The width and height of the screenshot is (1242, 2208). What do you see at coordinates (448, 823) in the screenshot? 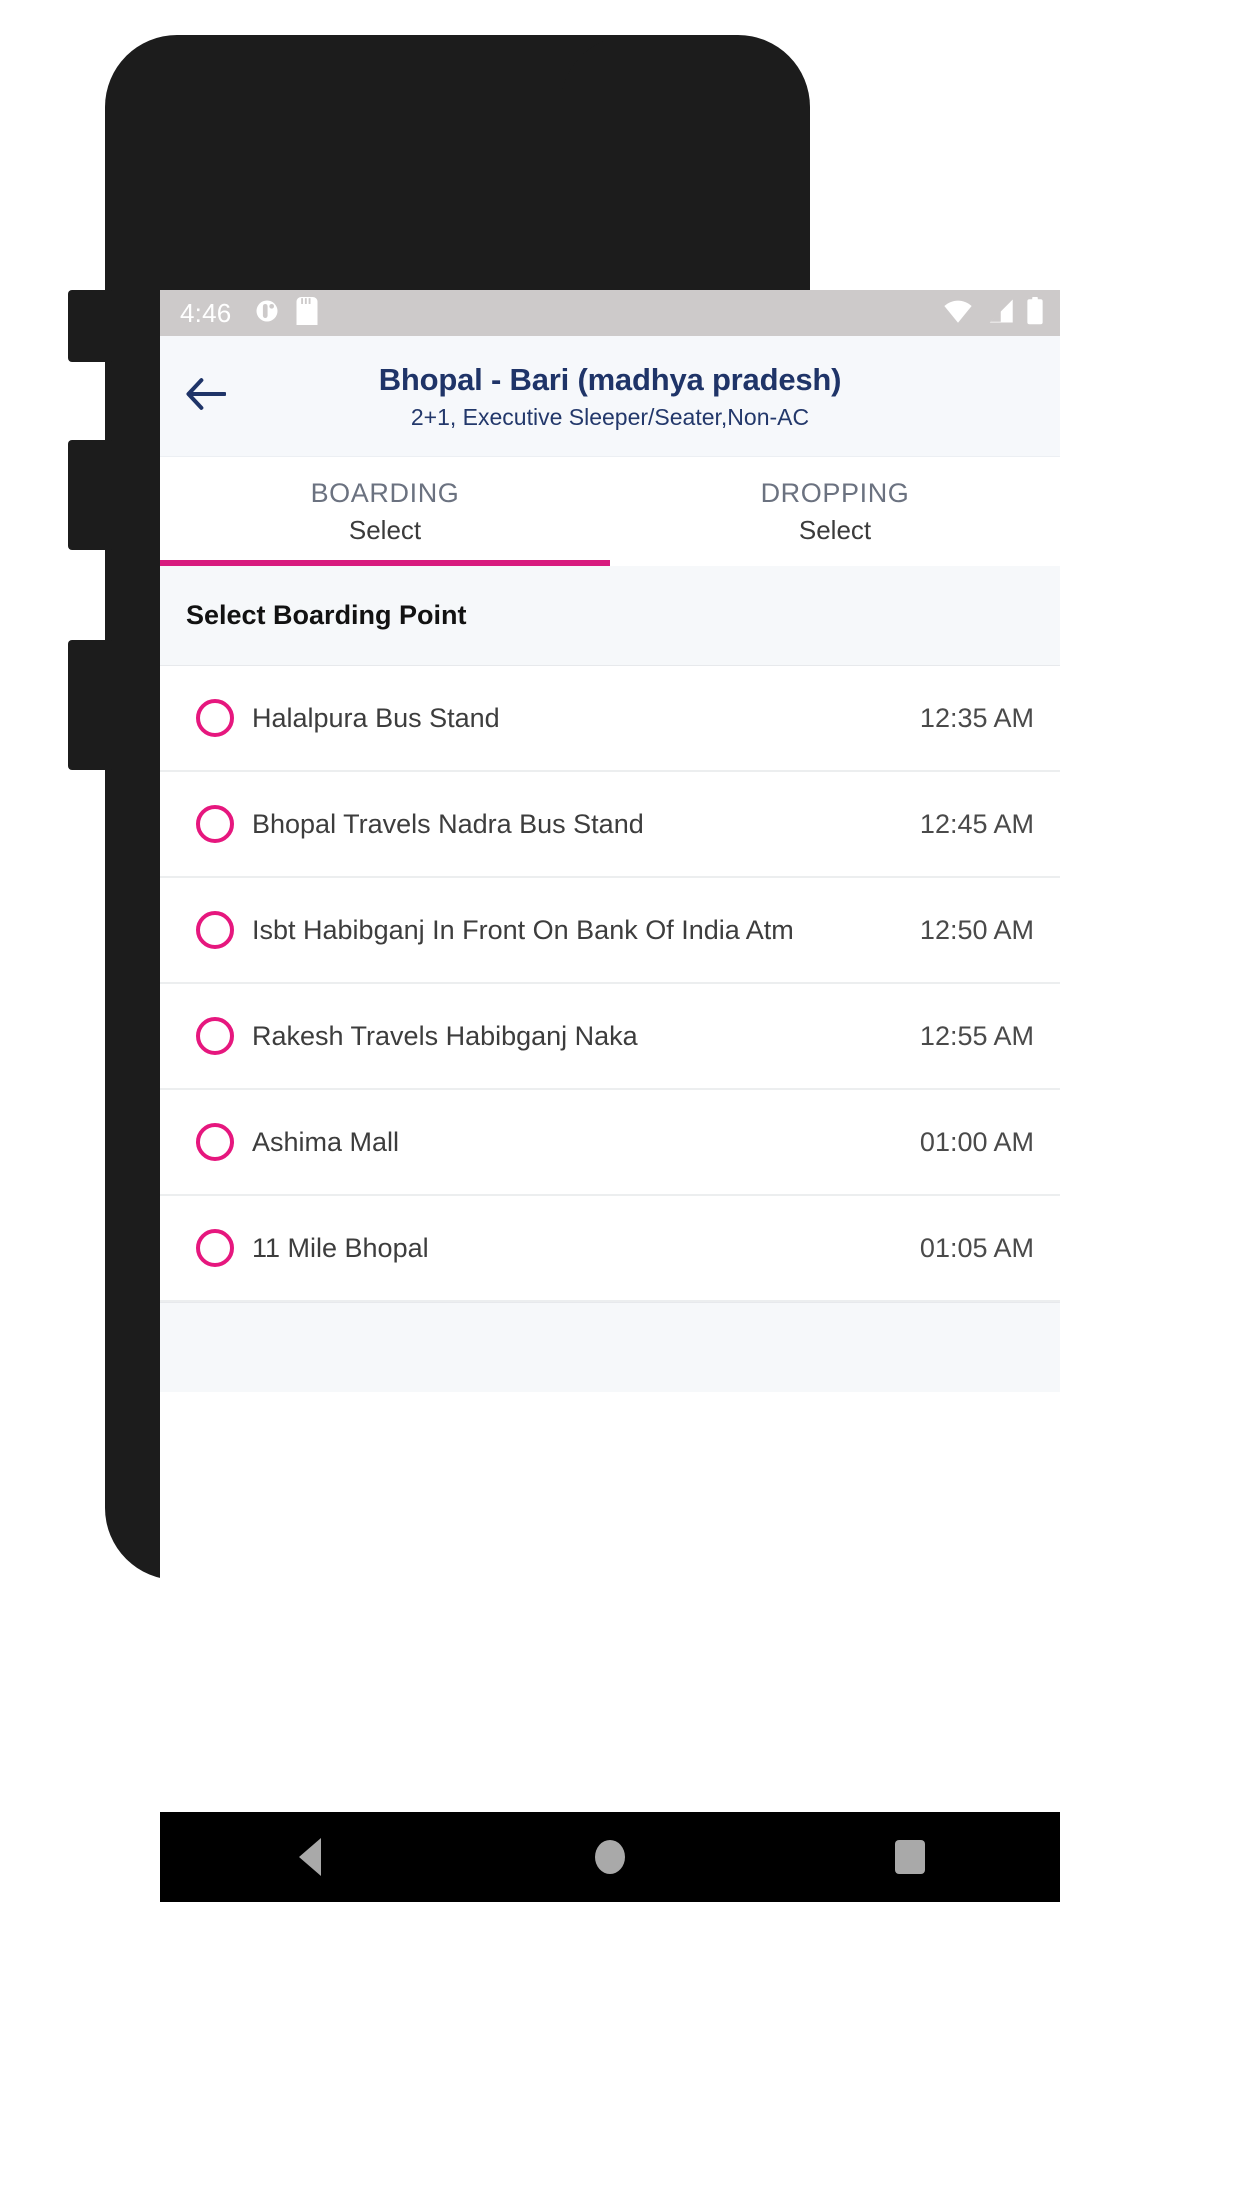
I see `boarding-point-name: Bhopal Travels Nadra Bus Stand` at bounding box center [448, 823].